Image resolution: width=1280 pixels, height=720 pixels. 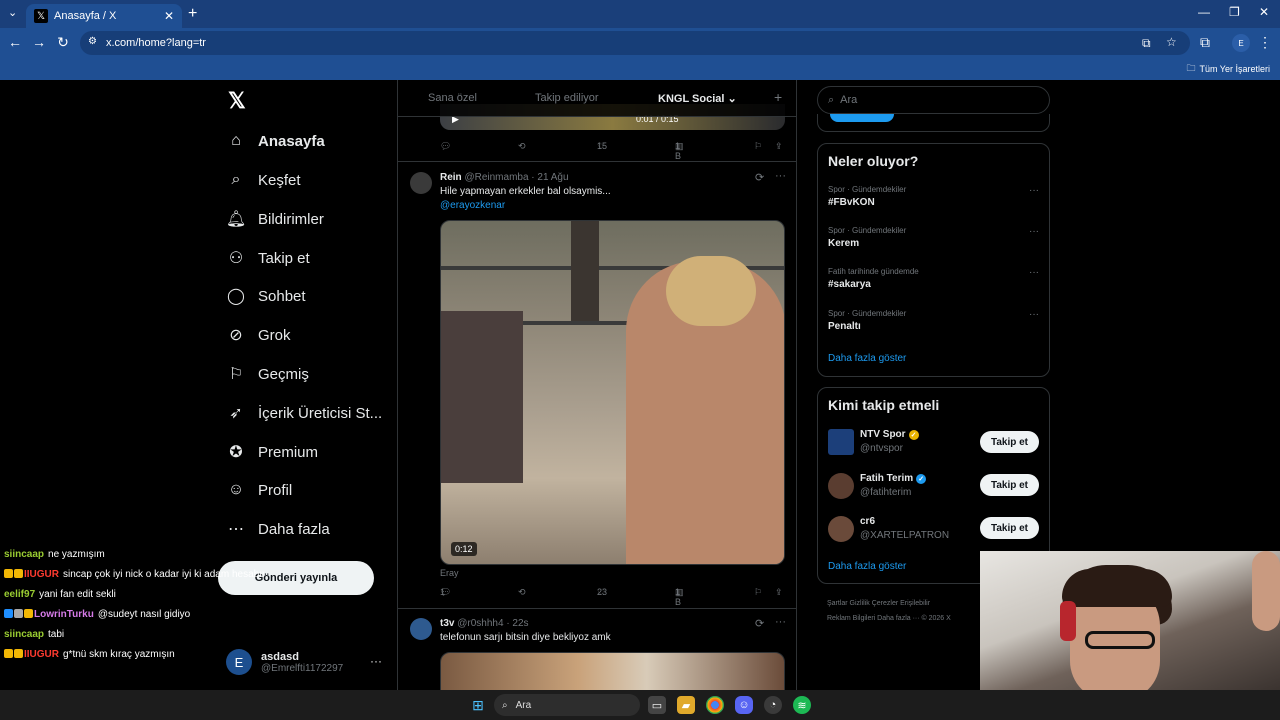 I want to click on follow-name: Fatih Terim ✓, so click(x=893, y=478).